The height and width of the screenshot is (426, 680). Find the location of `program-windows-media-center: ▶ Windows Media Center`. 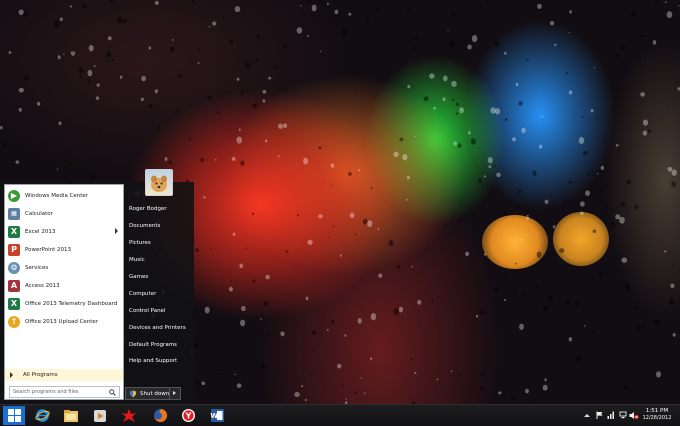

program-windows-media-center: ▶ Windows Media Center is located at coordinates (64, 195).